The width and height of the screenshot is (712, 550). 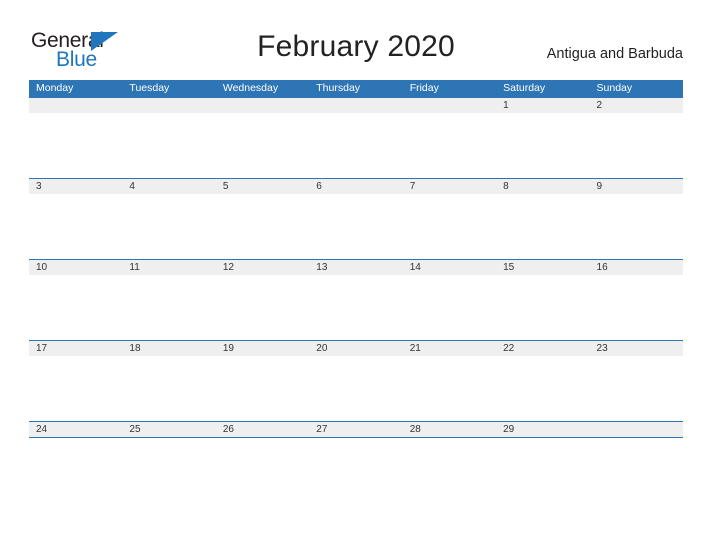 What do you see at coordinates (524, 88) in the screenshot?
I see `weekday-header-saturday: Saturday` at bounding box center [524, 88].